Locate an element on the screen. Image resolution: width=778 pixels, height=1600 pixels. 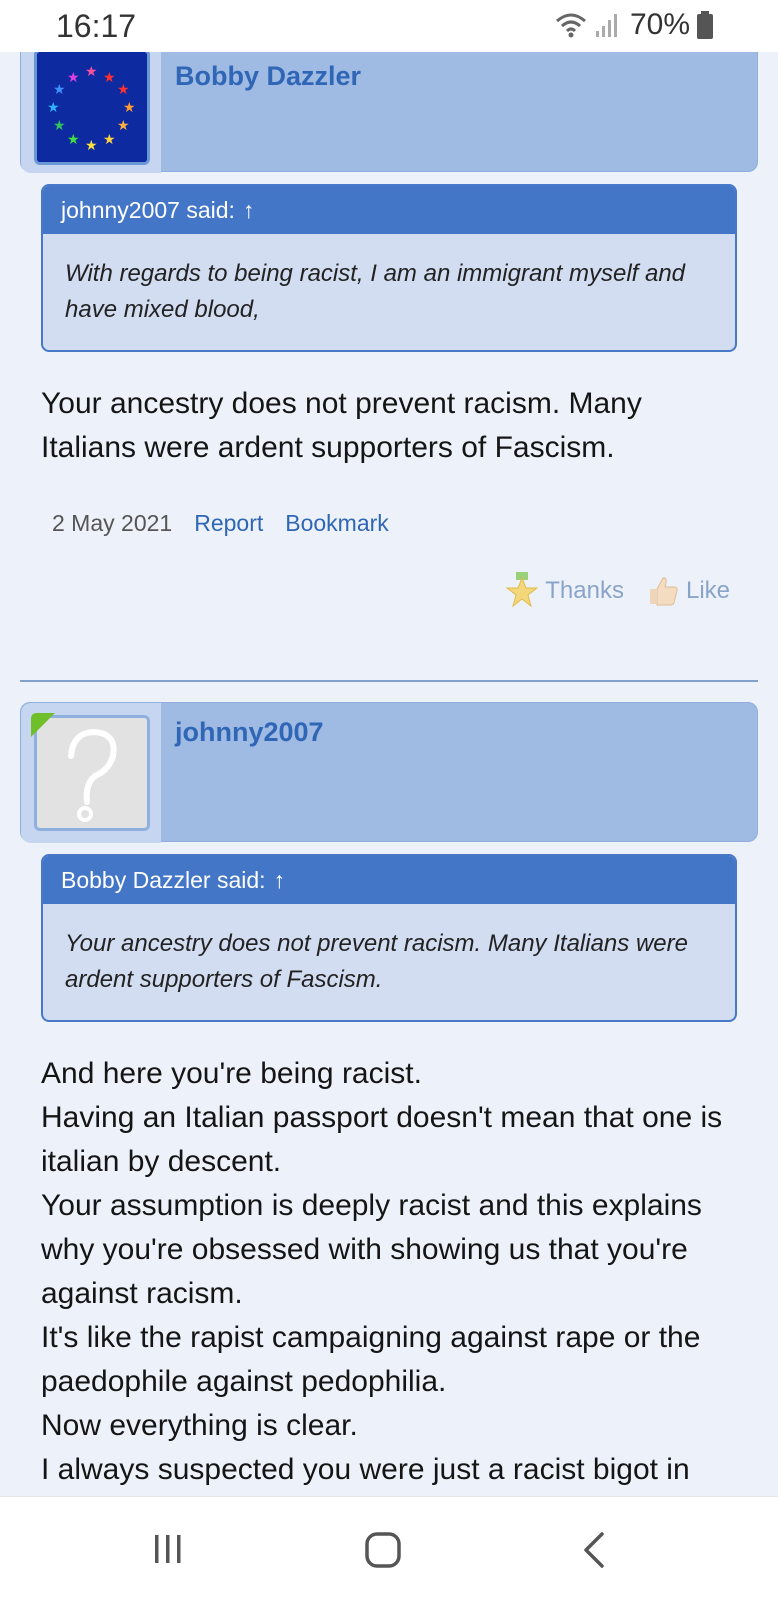
report-link: Report is located at coordinates (228, 523).